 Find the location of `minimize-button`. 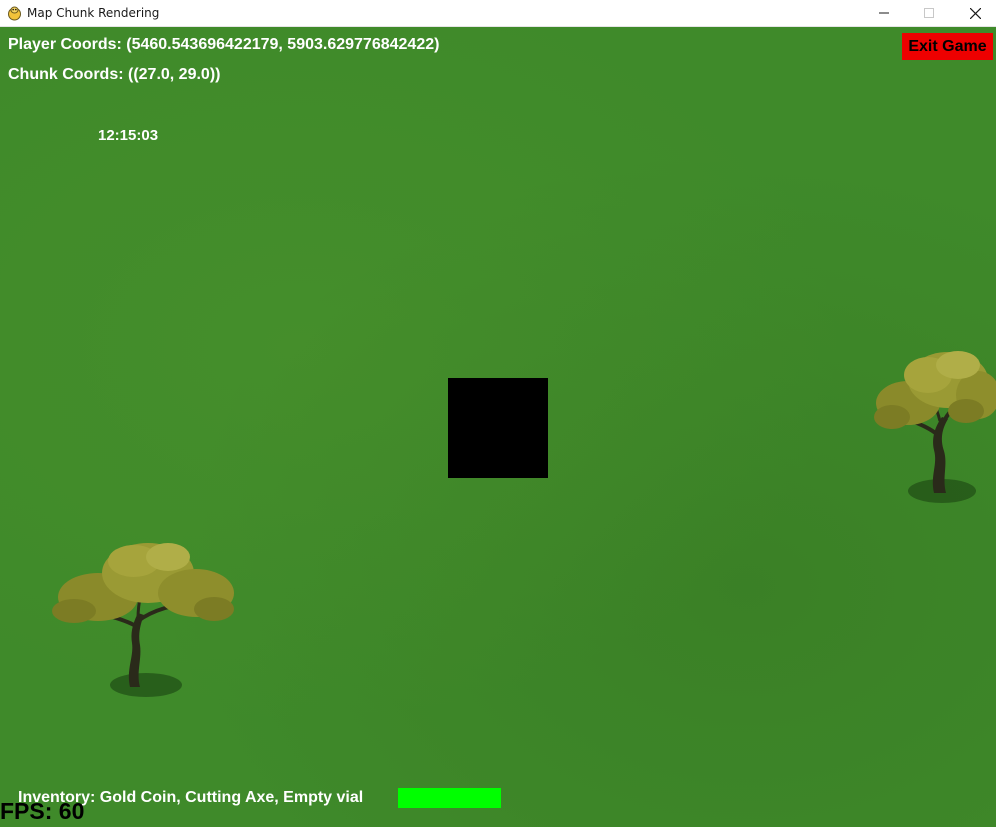

minimize-button is located at coordinates (884, 13).